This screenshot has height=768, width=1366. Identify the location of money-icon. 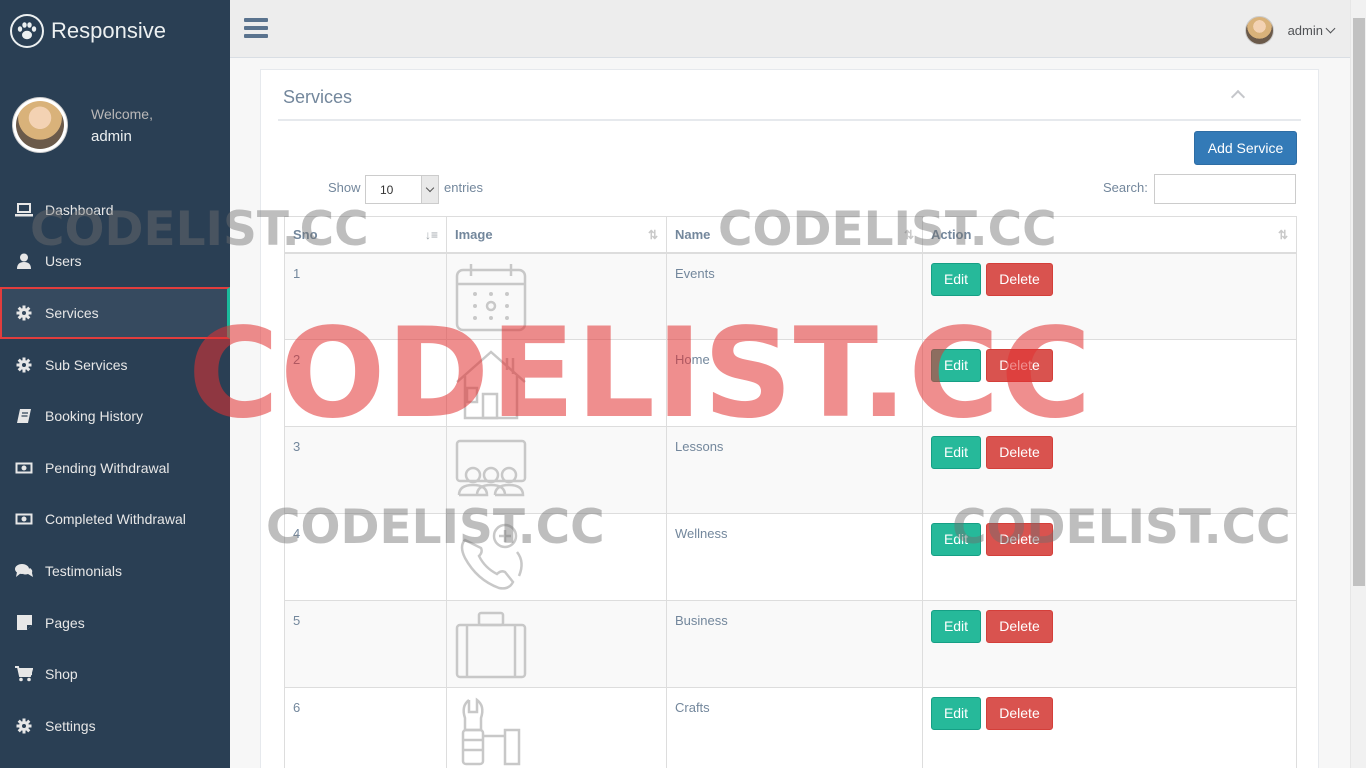
(24, 519).